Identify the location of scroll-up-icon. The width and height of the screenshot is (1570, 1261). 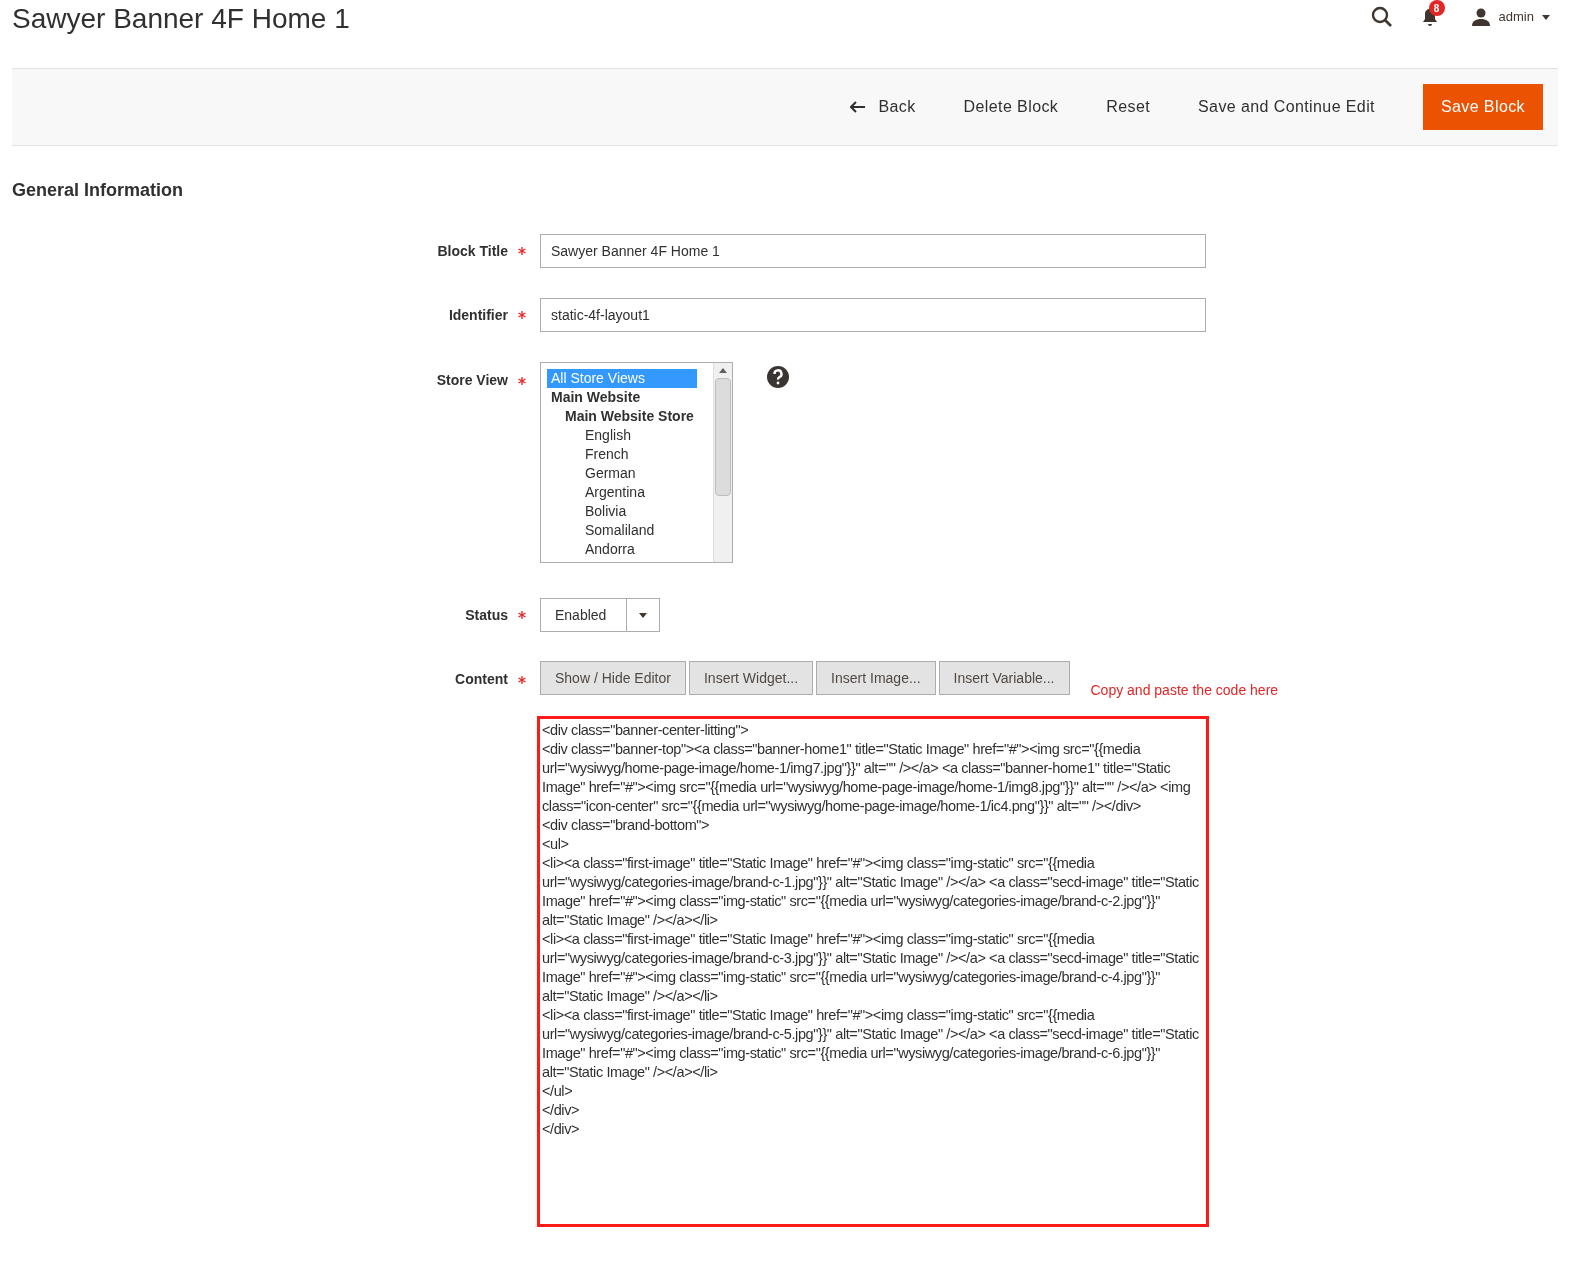
(723, 370).